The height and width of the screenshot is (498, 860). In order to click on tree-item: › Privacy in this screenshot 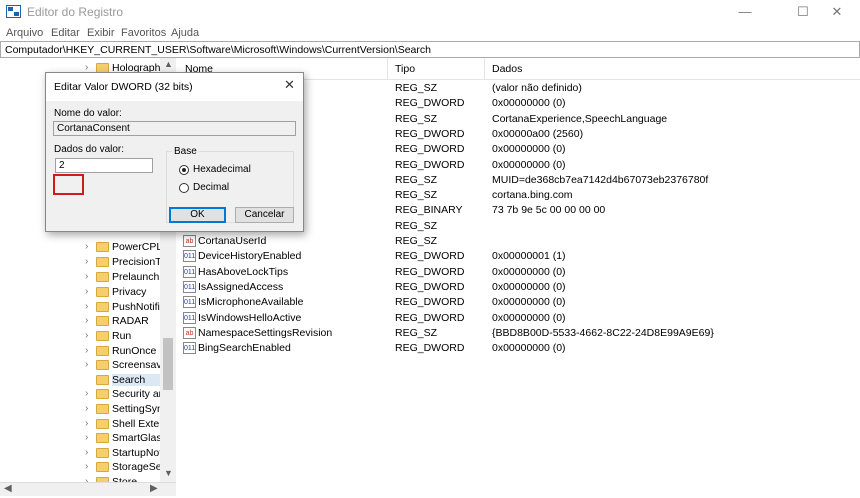, I will do `click(80, 292)`.